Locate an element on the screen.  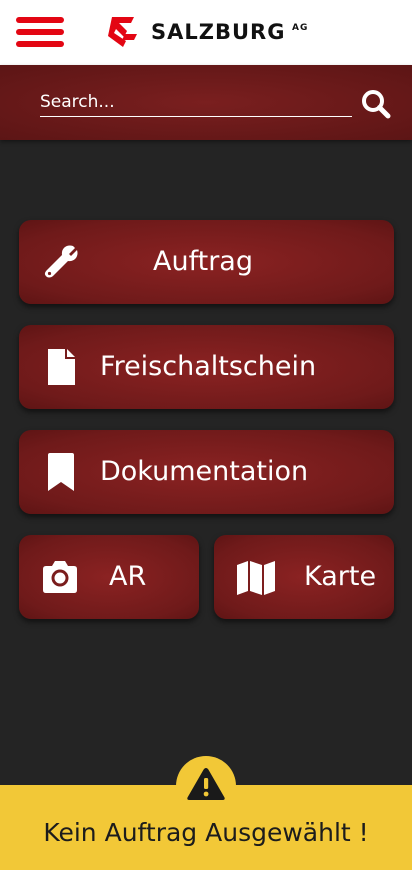
auftrag-button: Auftrag is located at coordinates (206, 262).